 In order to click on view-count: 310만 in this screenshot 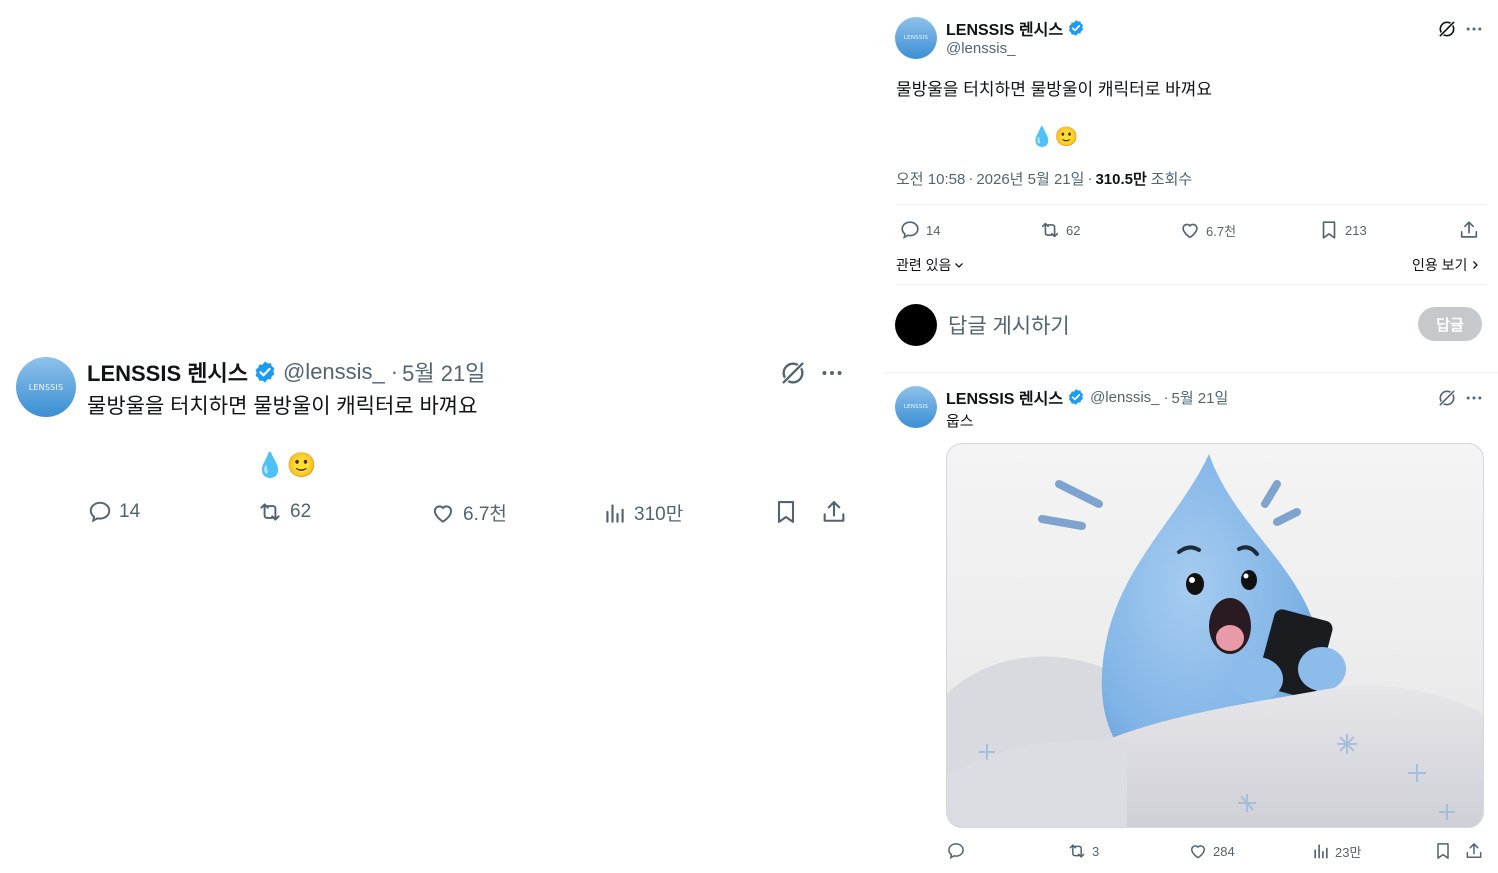, I will do `click(659, 514)`.